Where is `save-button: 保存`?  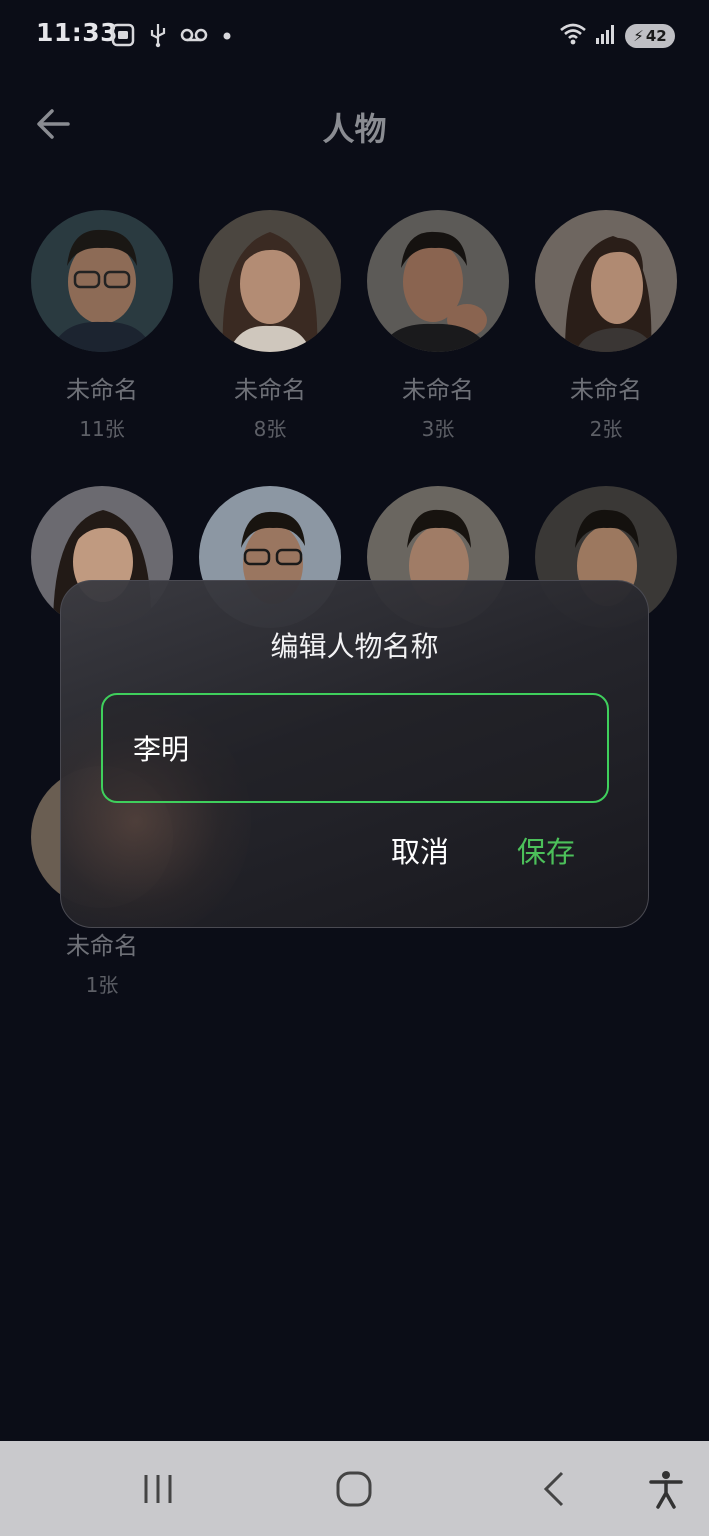 save-button: 保存 is located at coordinates (546, 850).